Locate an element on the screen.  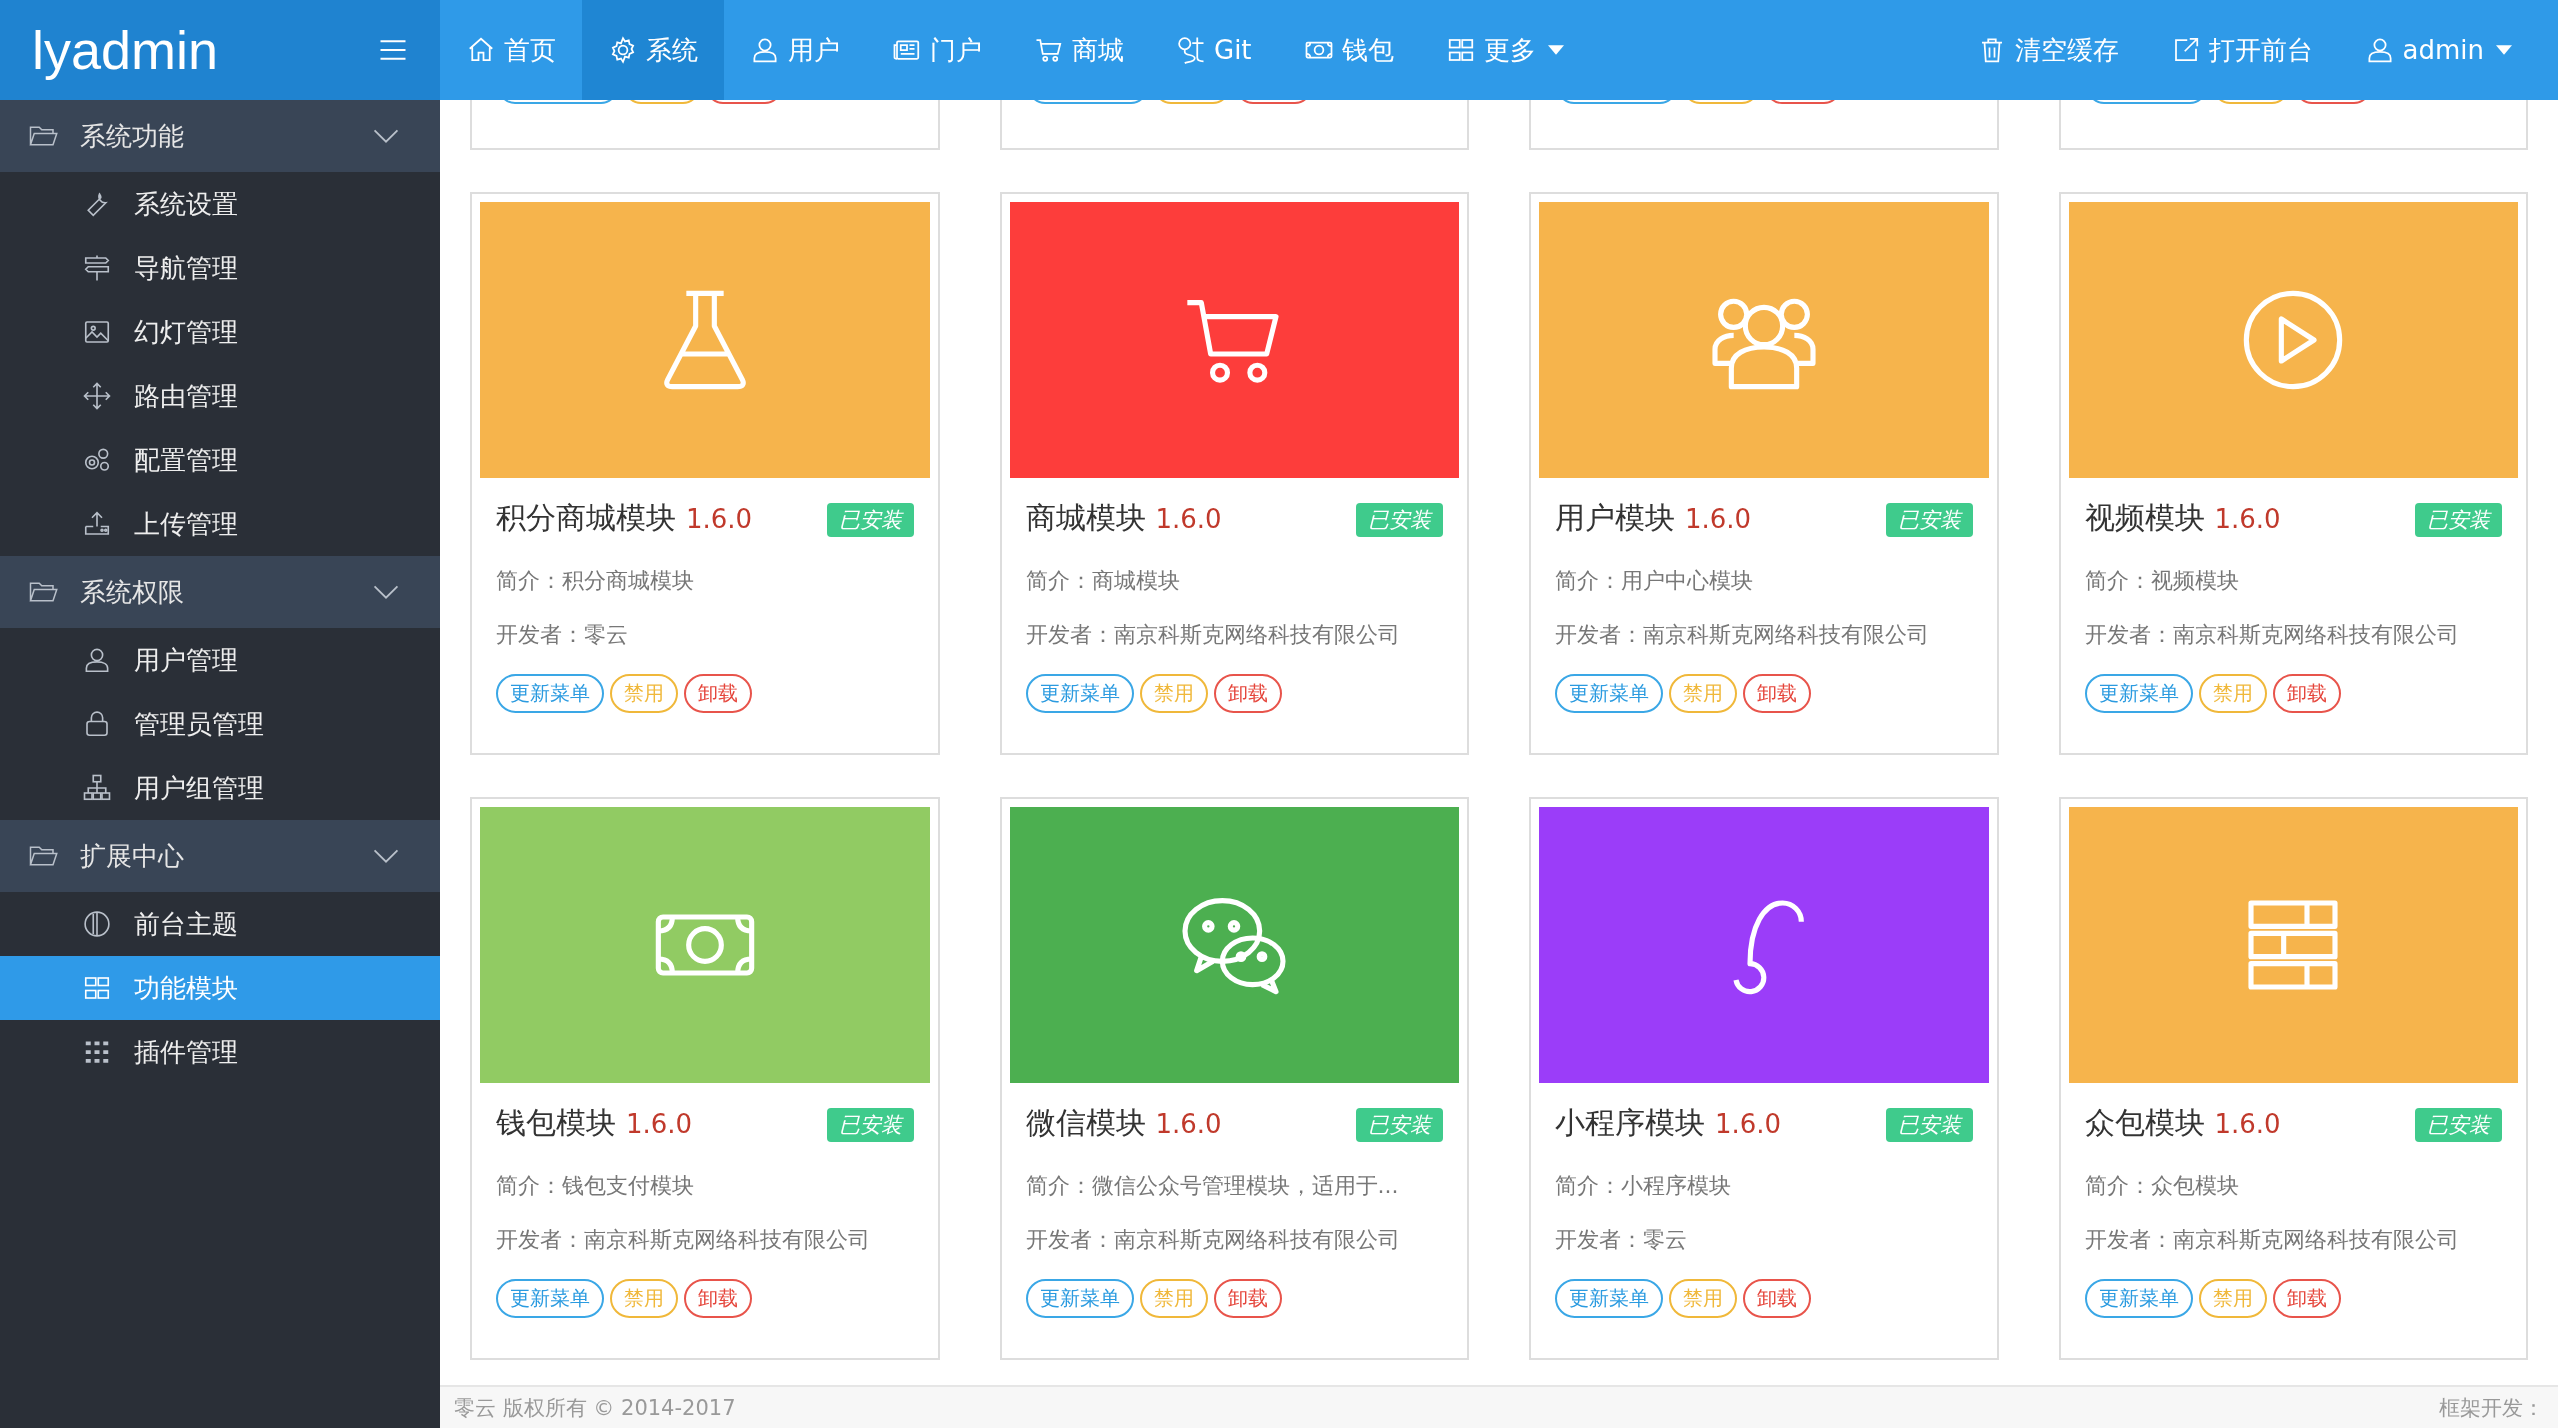
nav-link: 打开前台 is located at coordinates (2241, 50).